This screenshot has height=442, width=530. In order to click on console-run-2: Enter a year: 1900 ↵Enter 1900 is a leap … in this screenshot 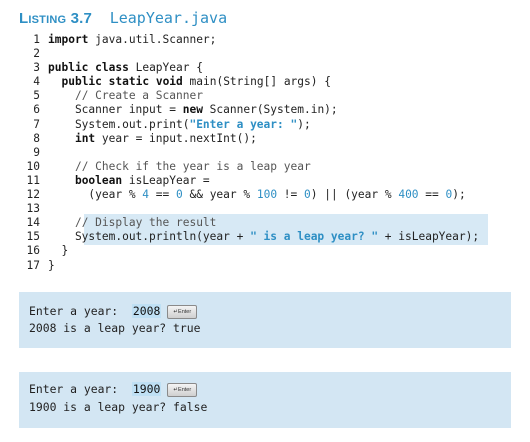, I will do `click(265, 400)`.